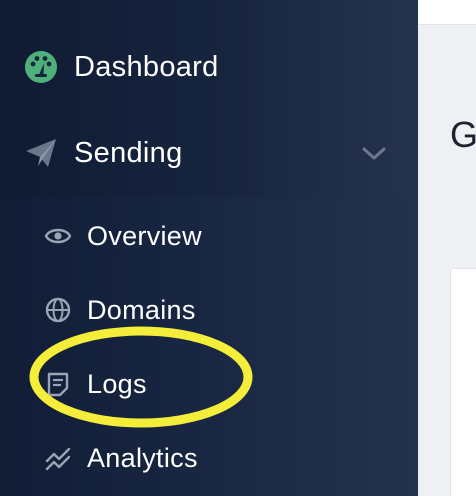  Describe the element at coordinates (209, 236) in the screenshot. I see `sidebar-subitem-overview: Overview` at that location.